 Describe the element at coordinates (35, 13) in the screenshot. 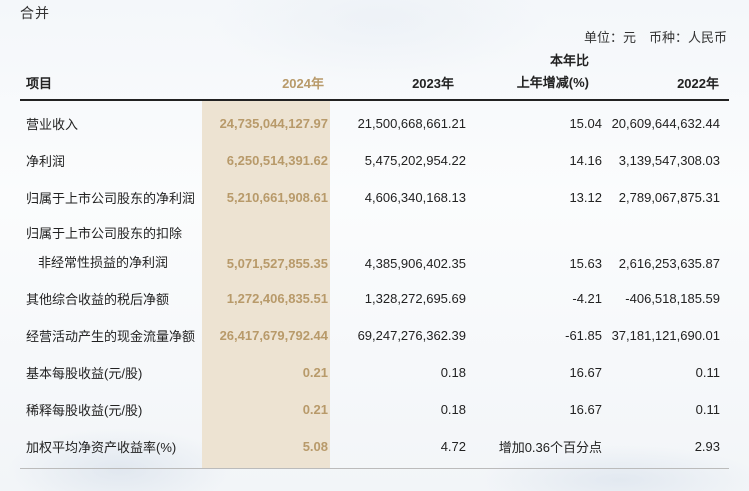

I see `section-title: 合并` at that location.